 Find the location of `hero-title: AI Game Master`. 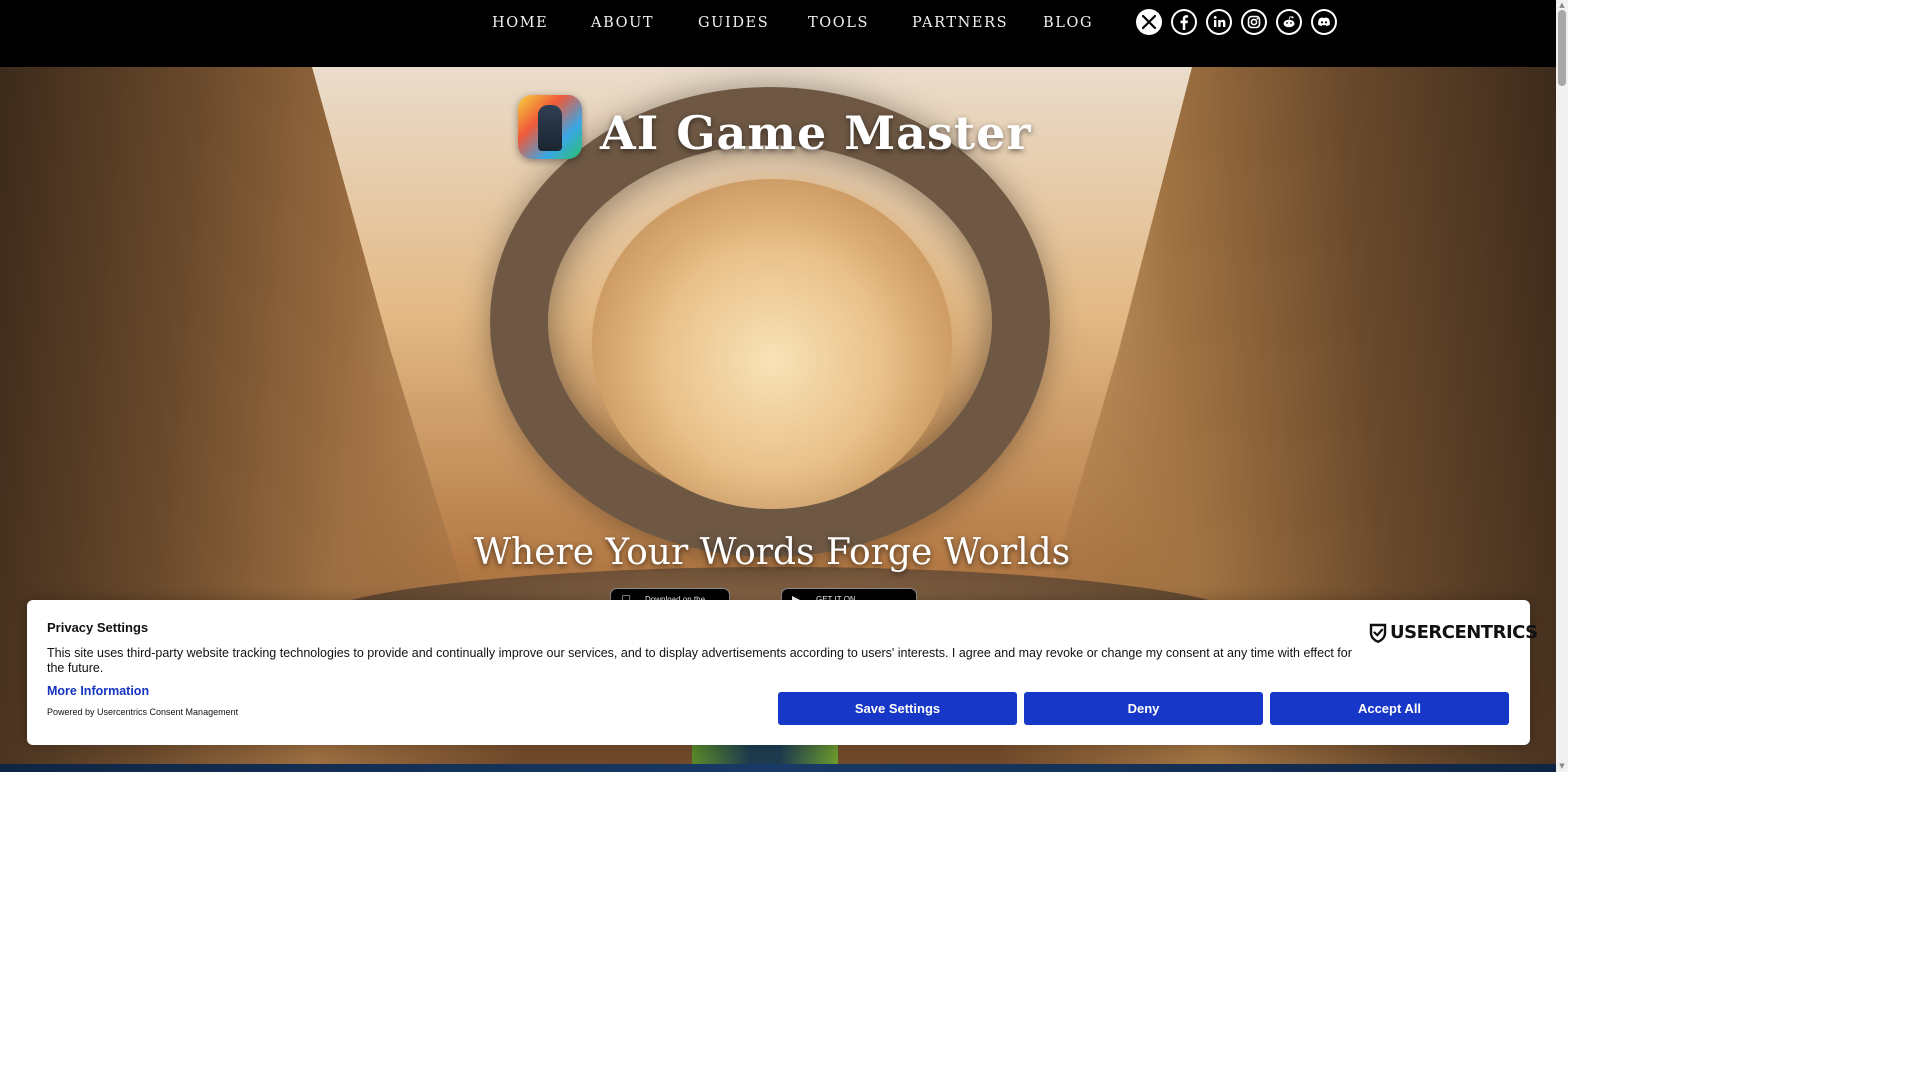

hero-title: AI Game Master is located at coordinates (816, 133).